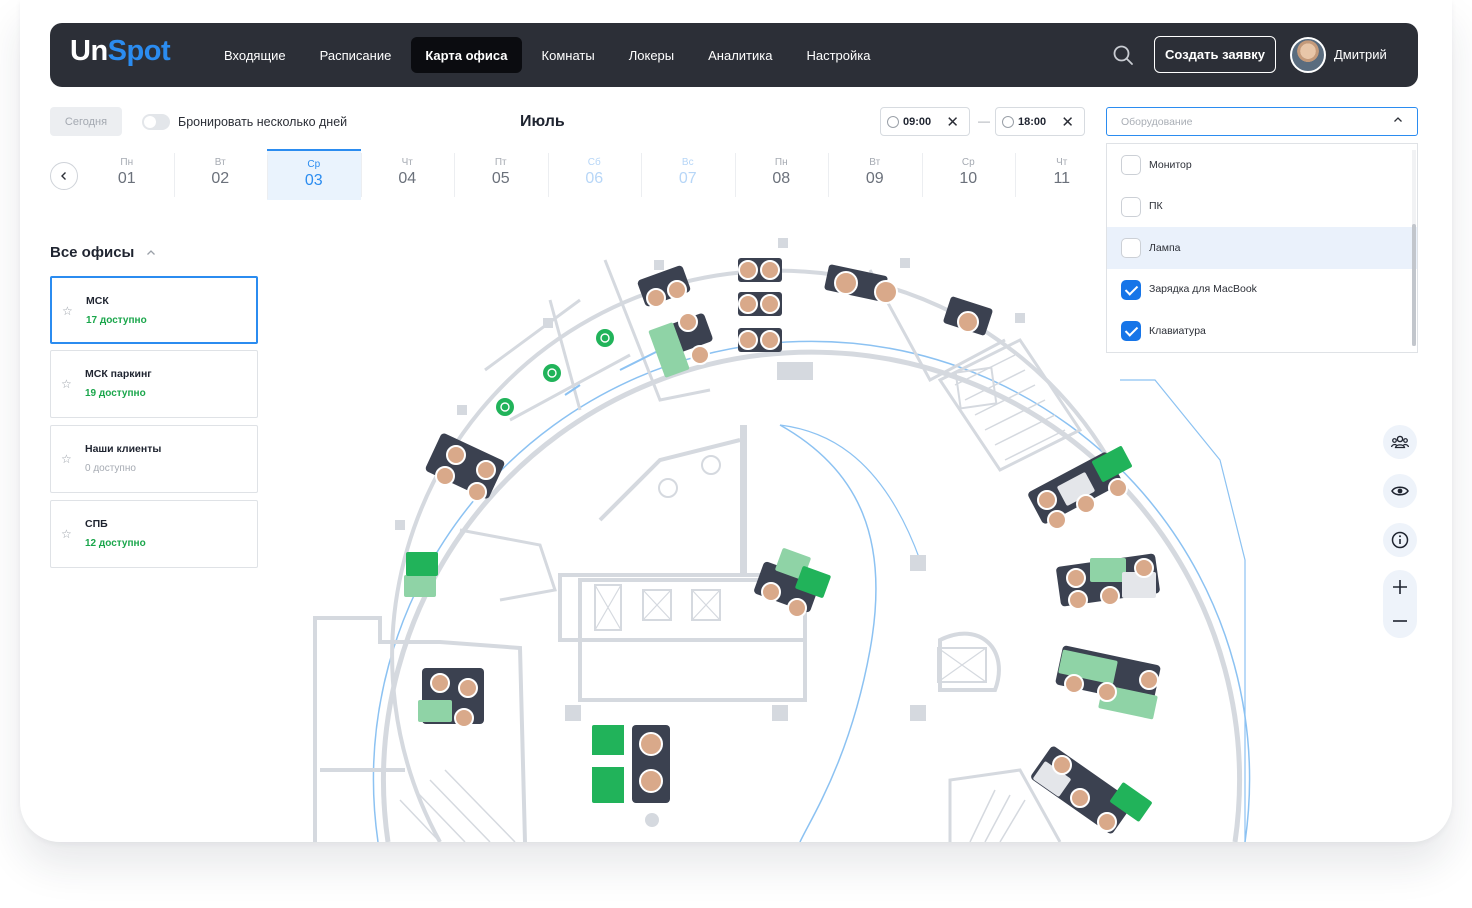 Image resolution: width=1472 pixels, height=908 pixels. Describe the element at coordinates (838, 55) in the screenshot. I see `nav-settings: Настройка` at that location.